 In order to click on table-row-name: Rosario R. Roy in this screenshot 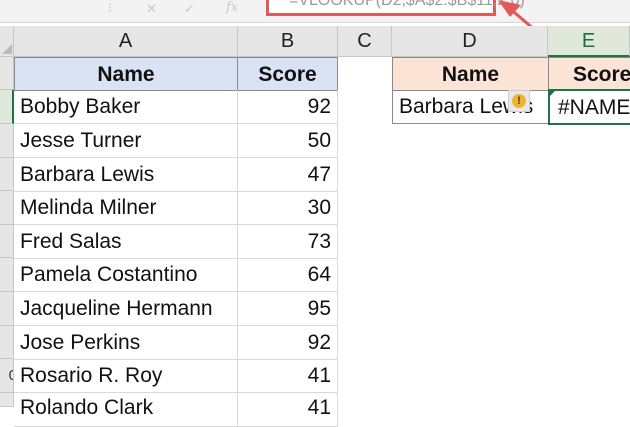, I will do `click(126, 376)`.